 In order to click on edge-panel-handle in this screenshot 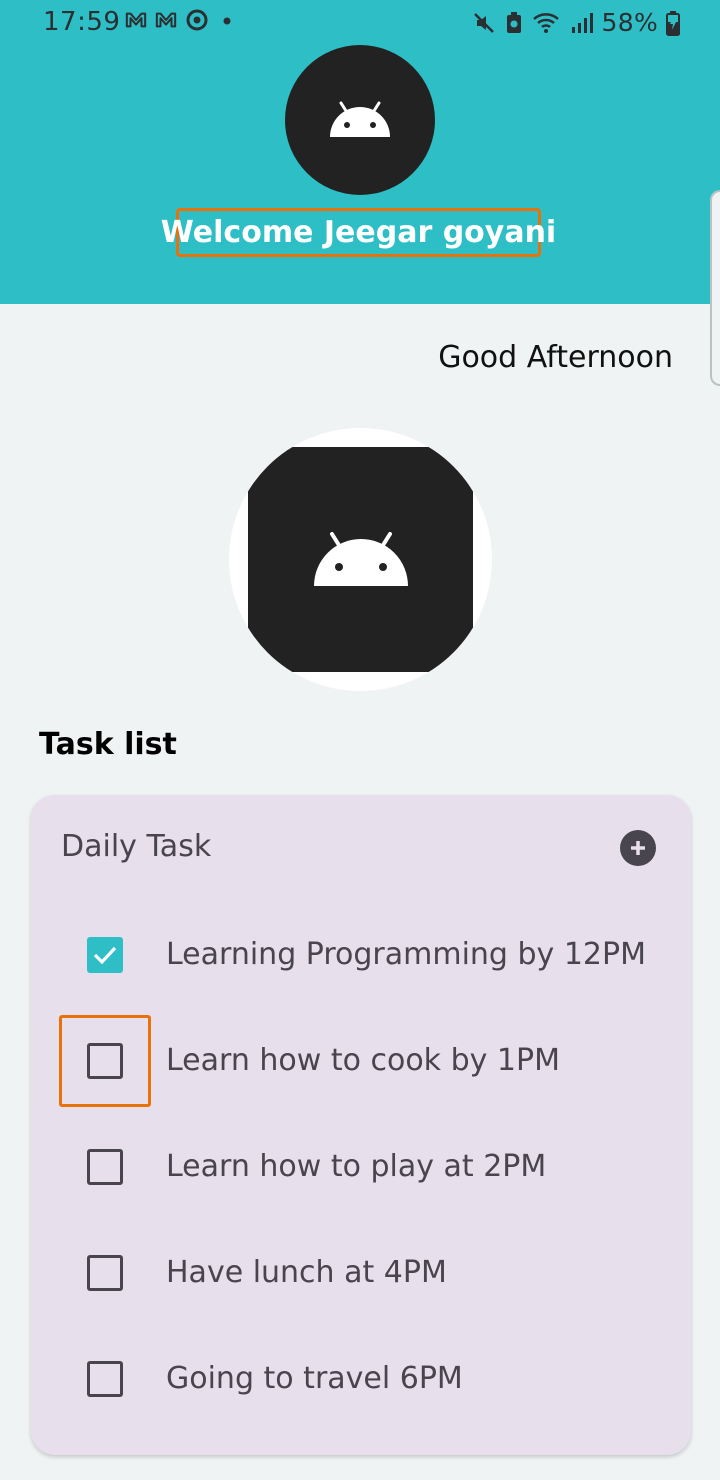, I will do `click(715, 288)`.